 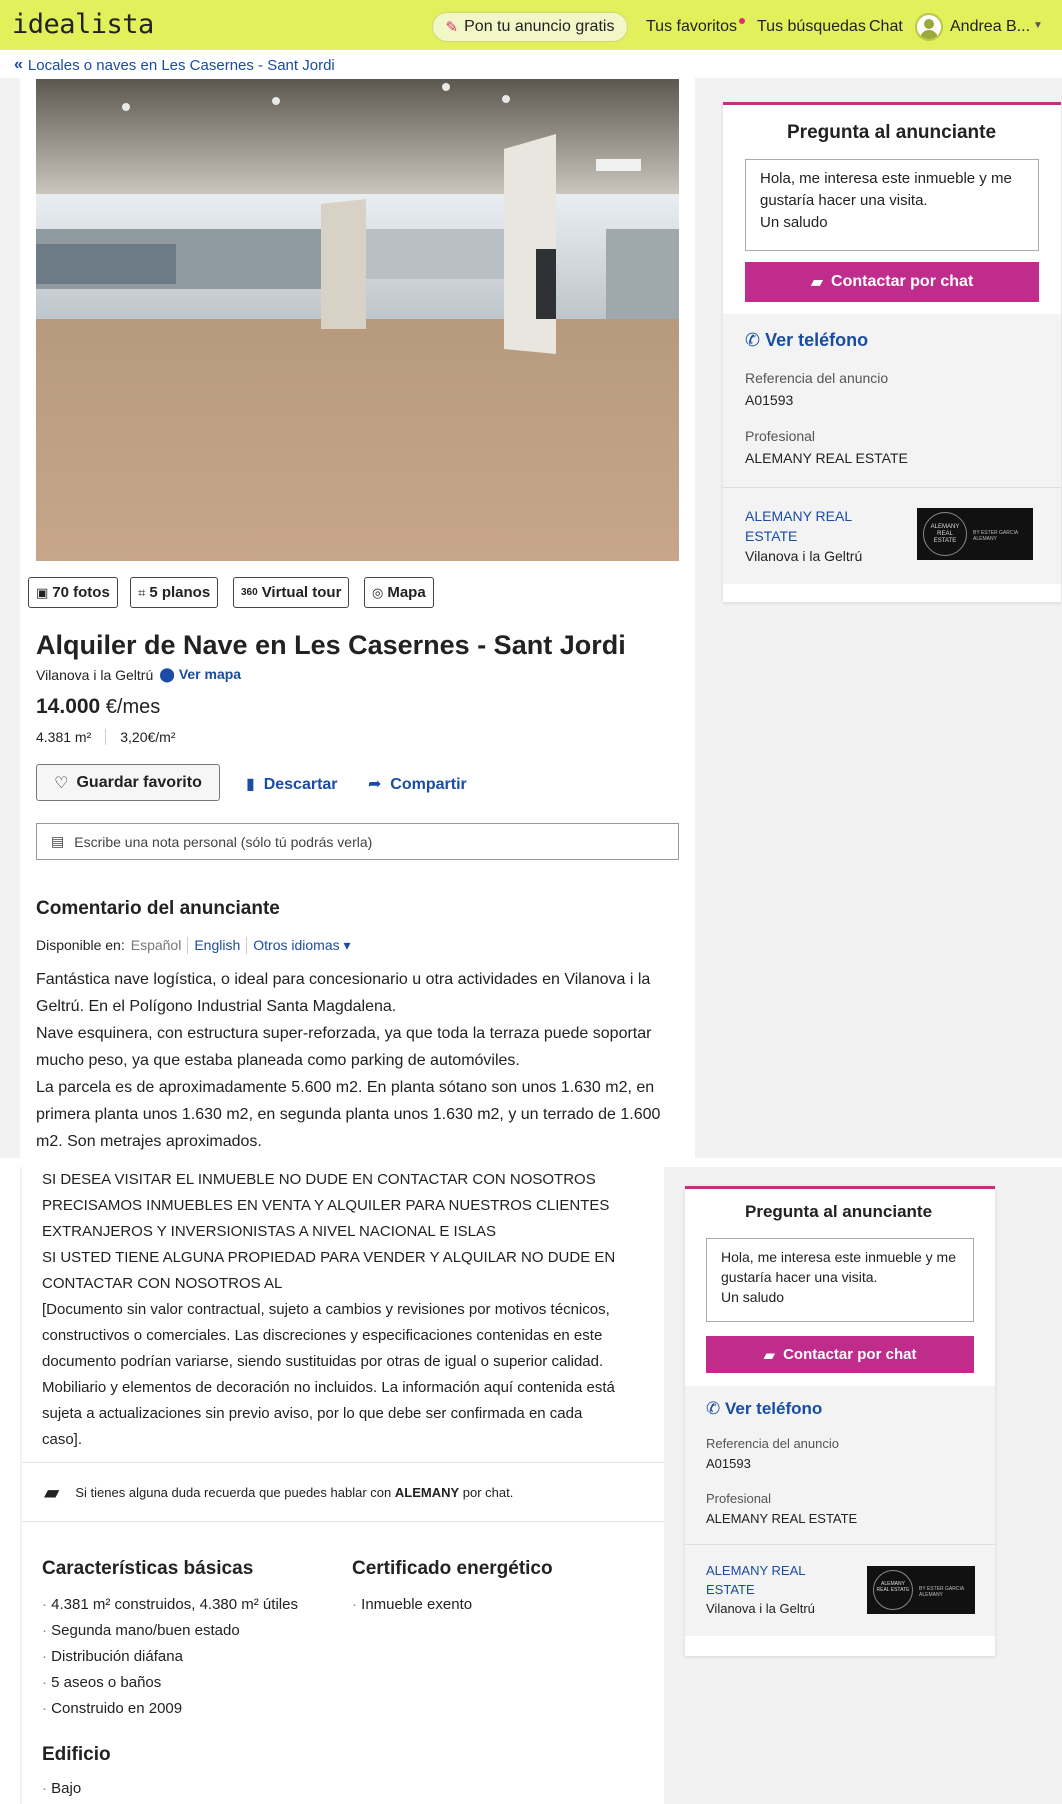 I want to click on agency-logo-subtext: BY ESTER GARCIA ALEMANY, so click(x=995, y=536).